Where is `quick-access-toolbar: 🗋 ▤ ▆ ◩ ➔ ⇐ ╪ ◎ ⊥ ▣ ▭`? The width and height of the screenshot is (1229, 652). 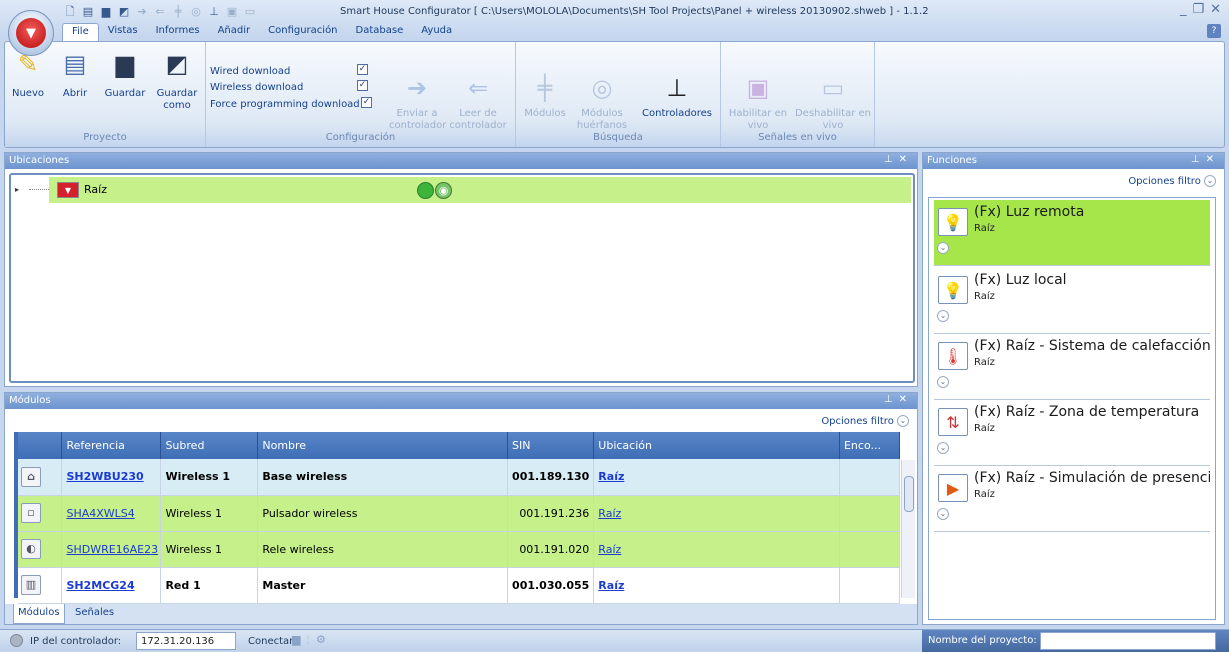
quick-access-toolbar: 🗋 ▤ ▆ ◩ ➔ ⇐ ╪ ◎ ⊥ ▣ ▭ is located at coordinates (160, 13).